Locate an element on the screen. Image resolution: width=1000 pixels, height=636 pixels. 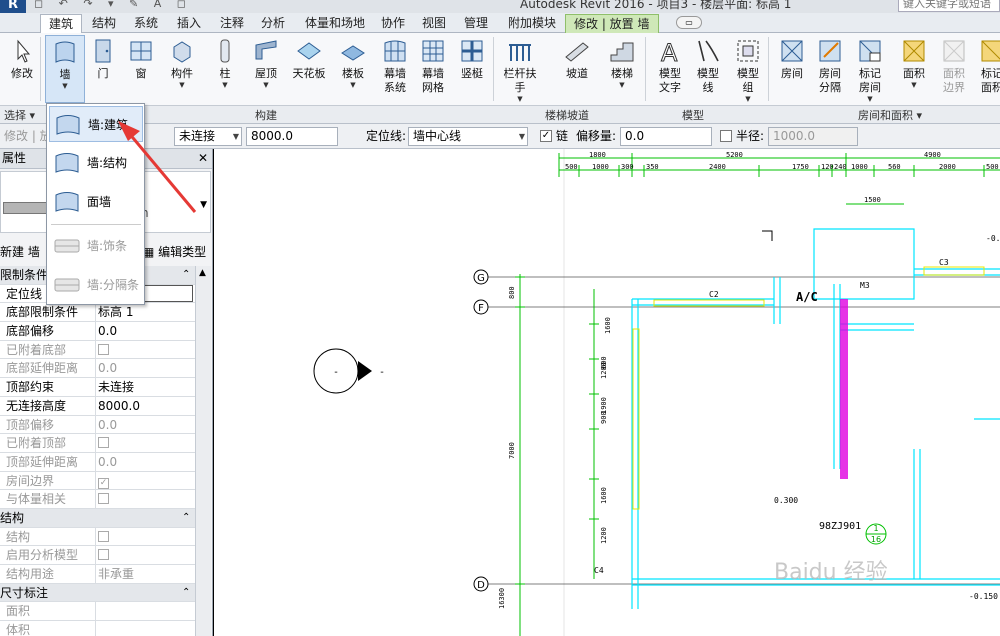
radius-checkbox is located at coordinates (726, 136).